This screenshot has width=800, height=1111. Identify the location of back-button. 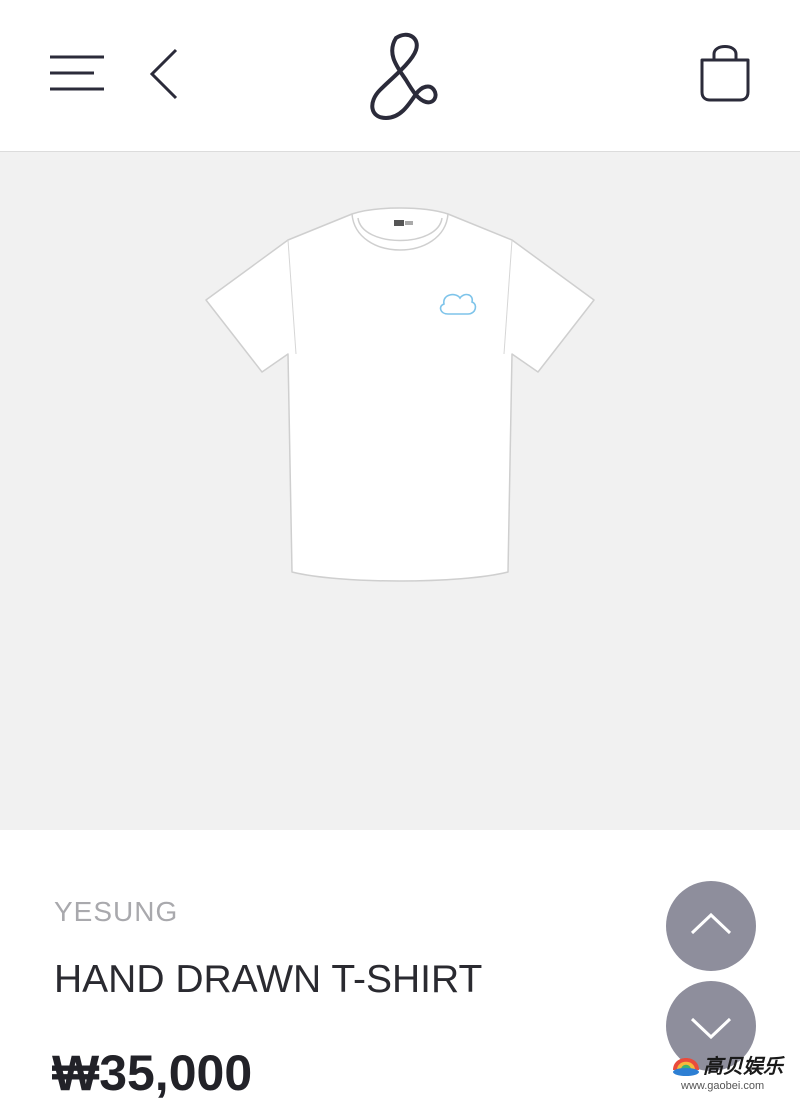
(164, 74).